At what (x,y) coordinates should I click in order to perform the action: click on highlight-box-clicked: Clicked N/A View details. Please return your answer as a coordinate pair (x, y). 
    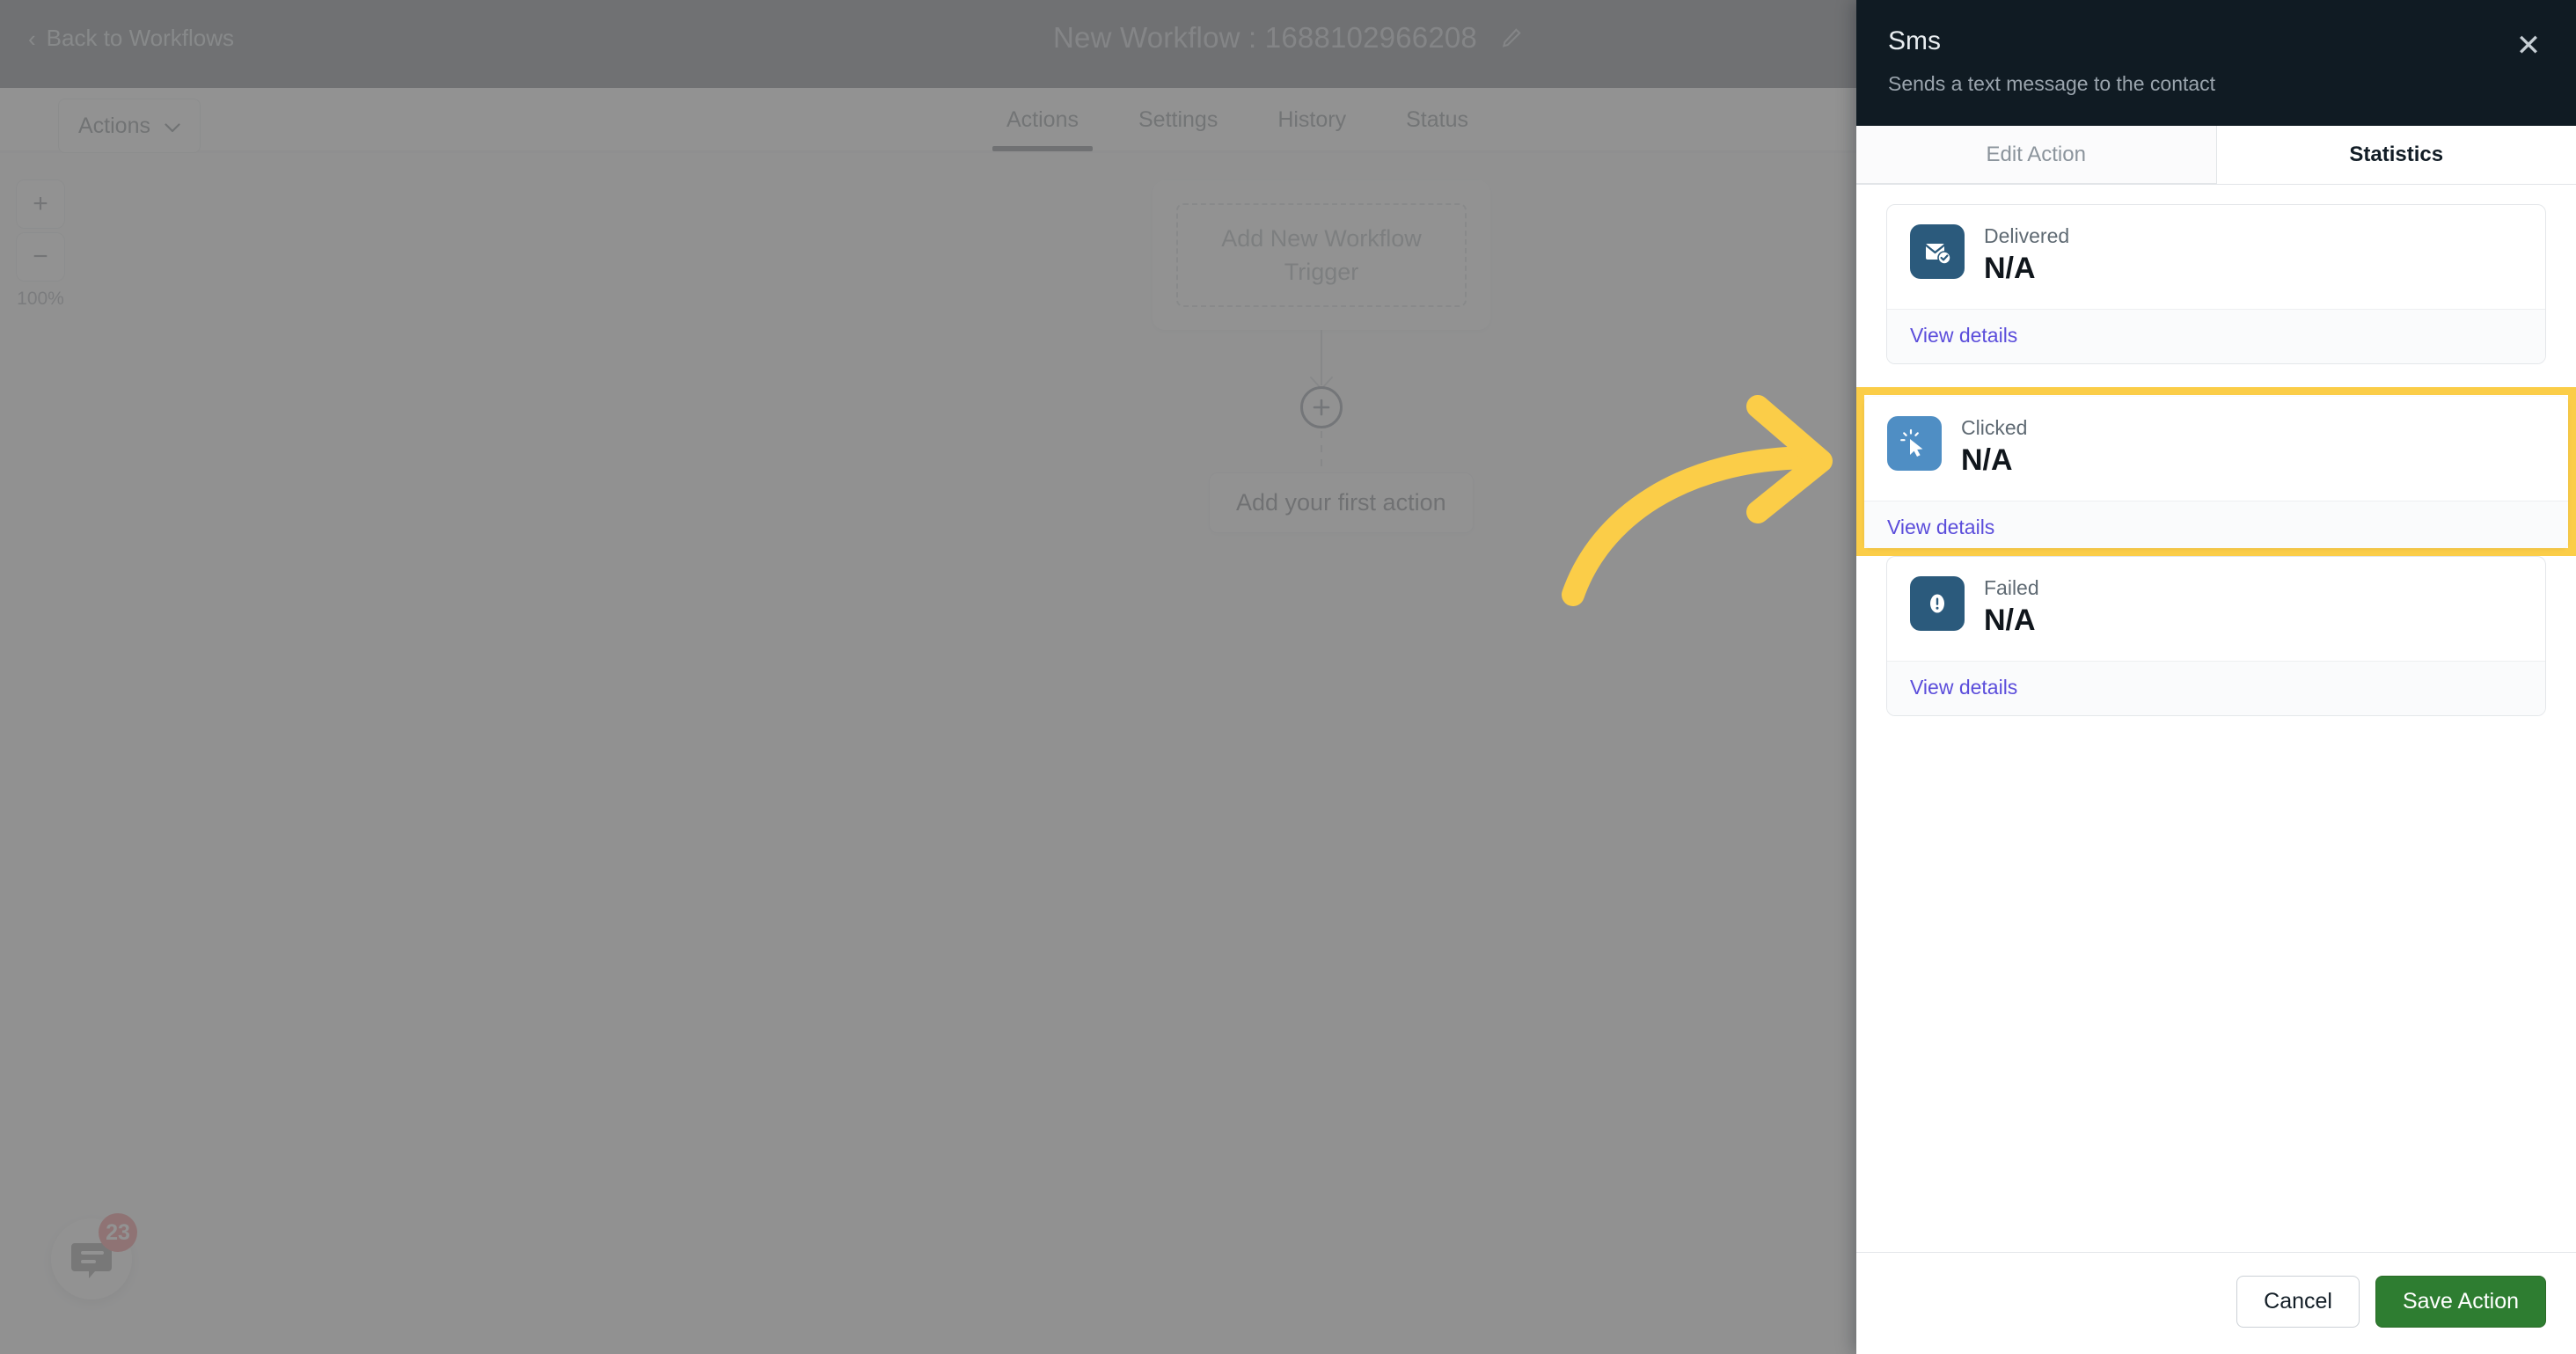
    Looking at the image, I should click on (2216, 471).